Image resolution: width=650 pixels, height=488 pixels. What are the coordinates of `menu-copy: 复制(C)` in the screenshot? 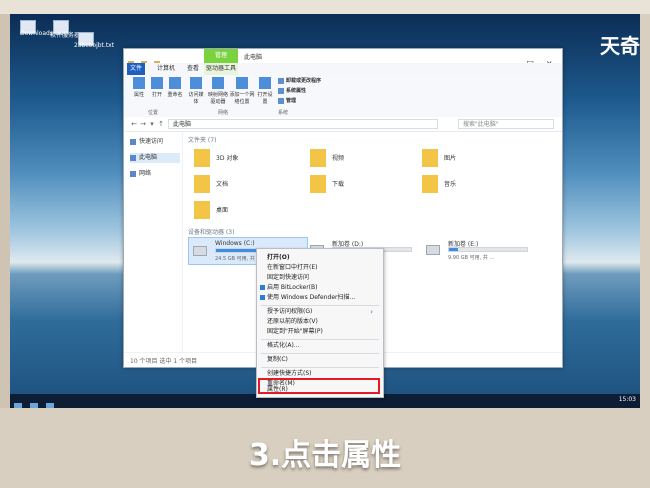 It's located at (322, 360).